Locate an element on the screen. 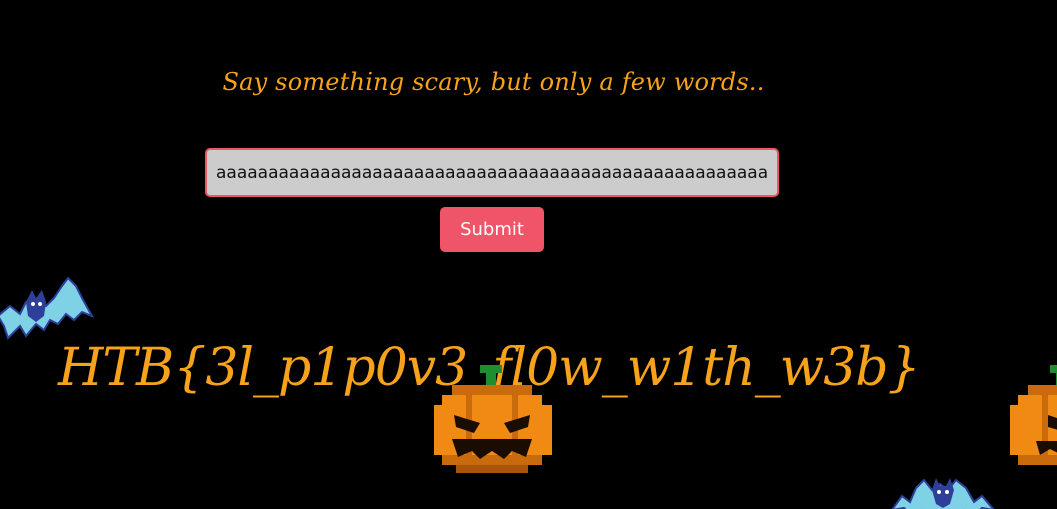 Image resolution: width=1057 pixels, height=509 pixels. submit-button: Submit is located at coordinates (492, 229).